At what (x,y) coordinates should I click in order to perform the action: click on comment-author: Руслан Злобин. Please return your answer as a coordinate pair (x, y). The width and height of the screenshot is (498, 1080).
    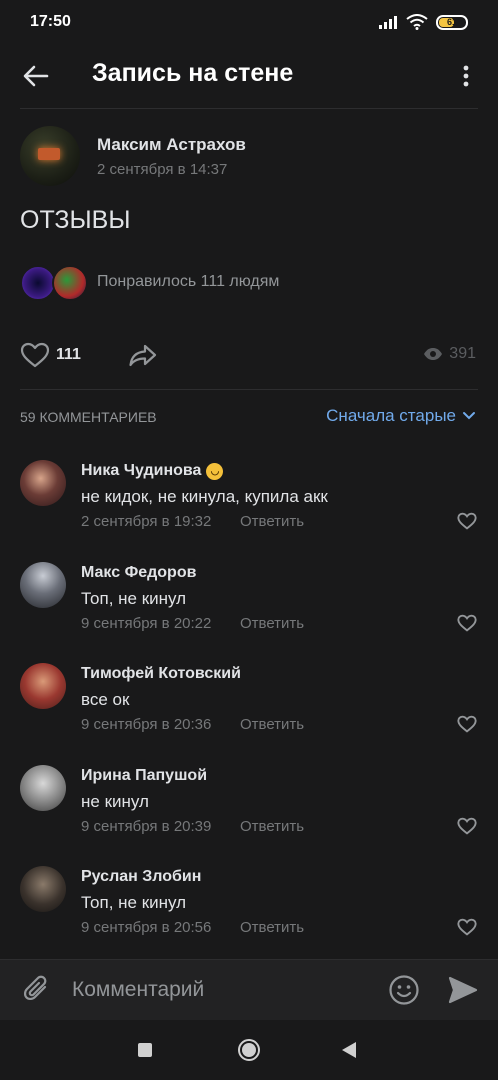
    Looking at the image, I should click on (141, 877).